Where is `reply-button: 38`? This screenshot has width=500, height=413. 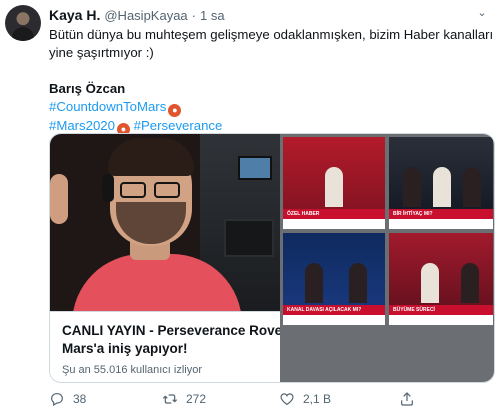 reply-button: 38 is located at coordinates (67, 399).